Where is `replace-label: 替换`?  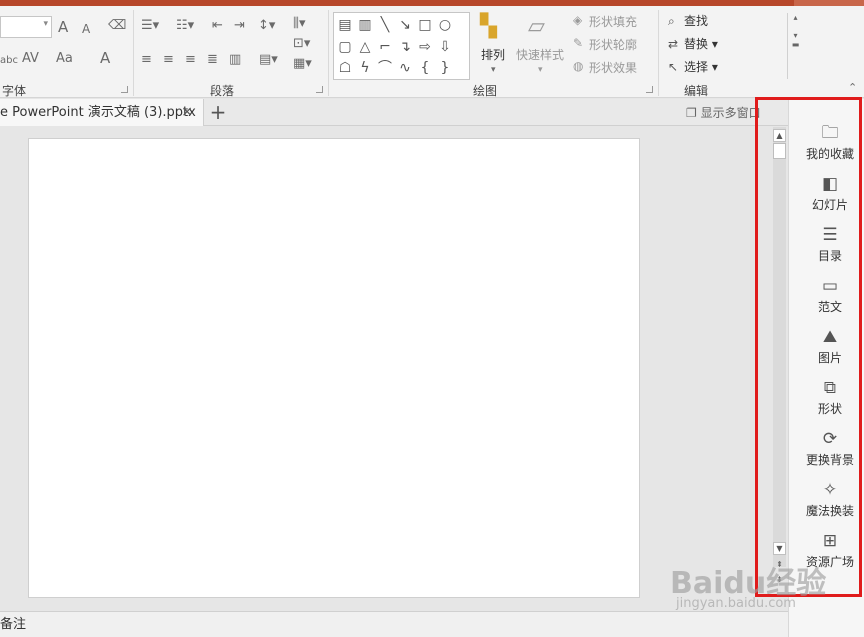
replace-label: 替换 is located at coordinates (696, 44).